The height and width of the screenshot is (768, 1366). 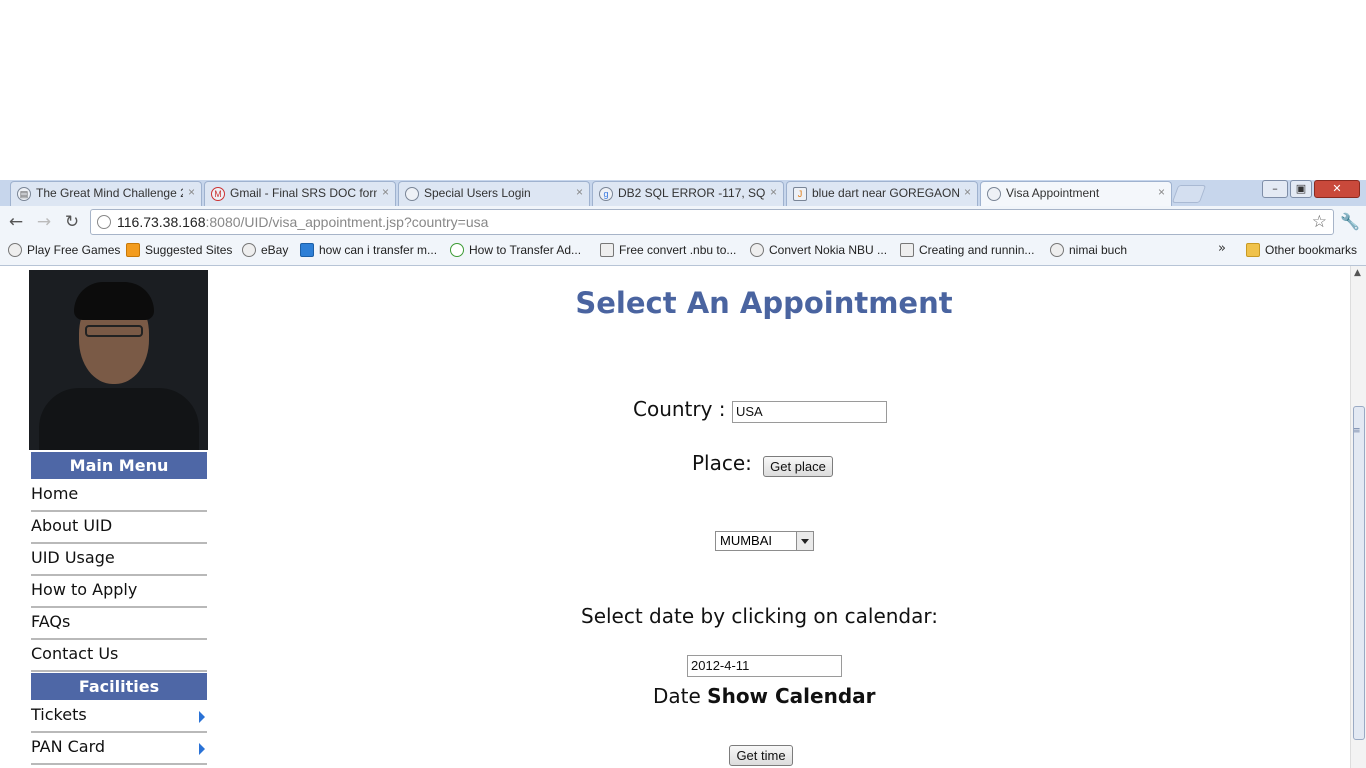 I want to click on place-select-value: MUMBAI, so click(x=746, y=540).